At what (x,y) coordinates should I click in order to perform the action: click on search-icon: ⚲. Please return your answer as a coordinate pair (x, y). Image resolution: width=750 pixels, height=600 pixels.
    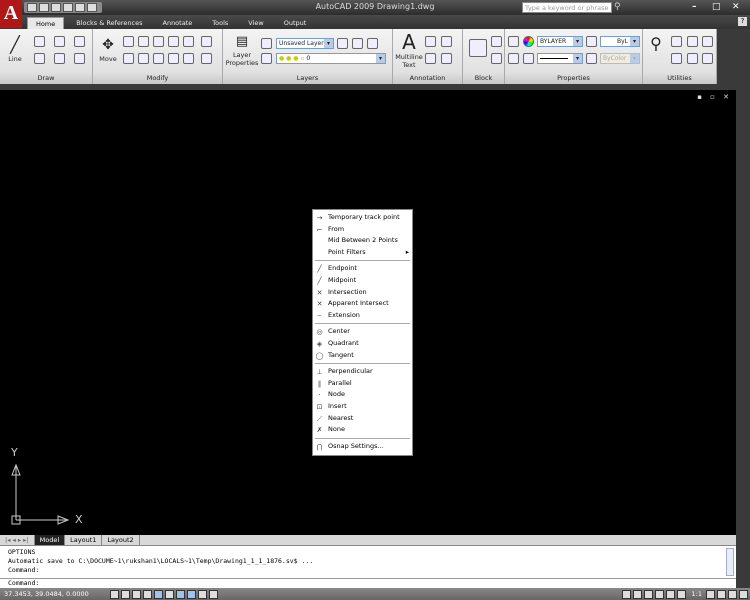
    Looking at the image, I should click on (617, 7).